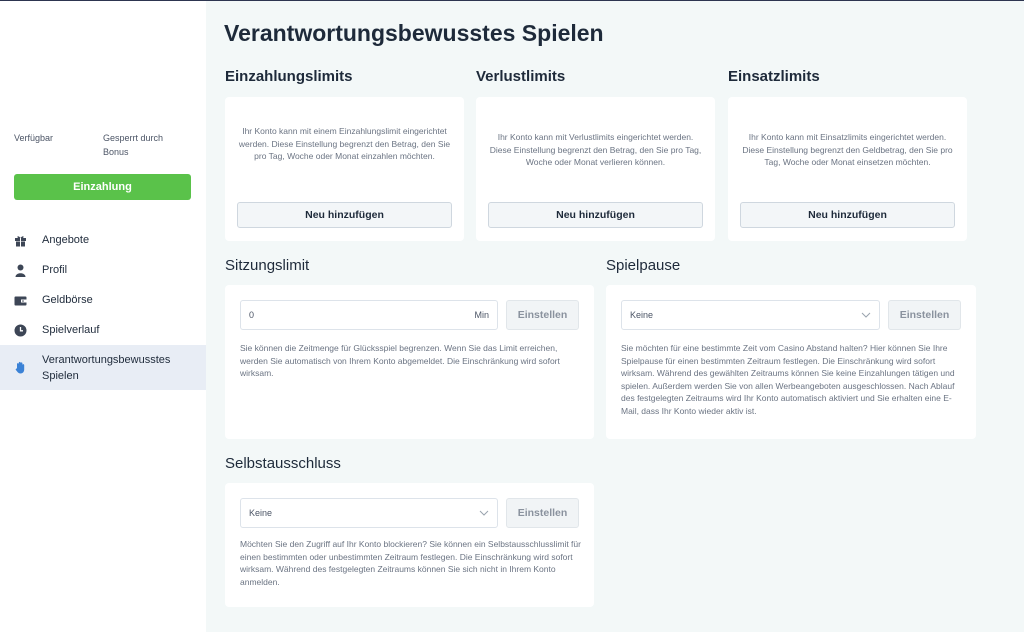 This screenshot has width=1024, height=632. What do you see at coordinates (261, 513) in the screenshot?
I see `self-exclusion-value: Keine` at bounding box center [261, 513].